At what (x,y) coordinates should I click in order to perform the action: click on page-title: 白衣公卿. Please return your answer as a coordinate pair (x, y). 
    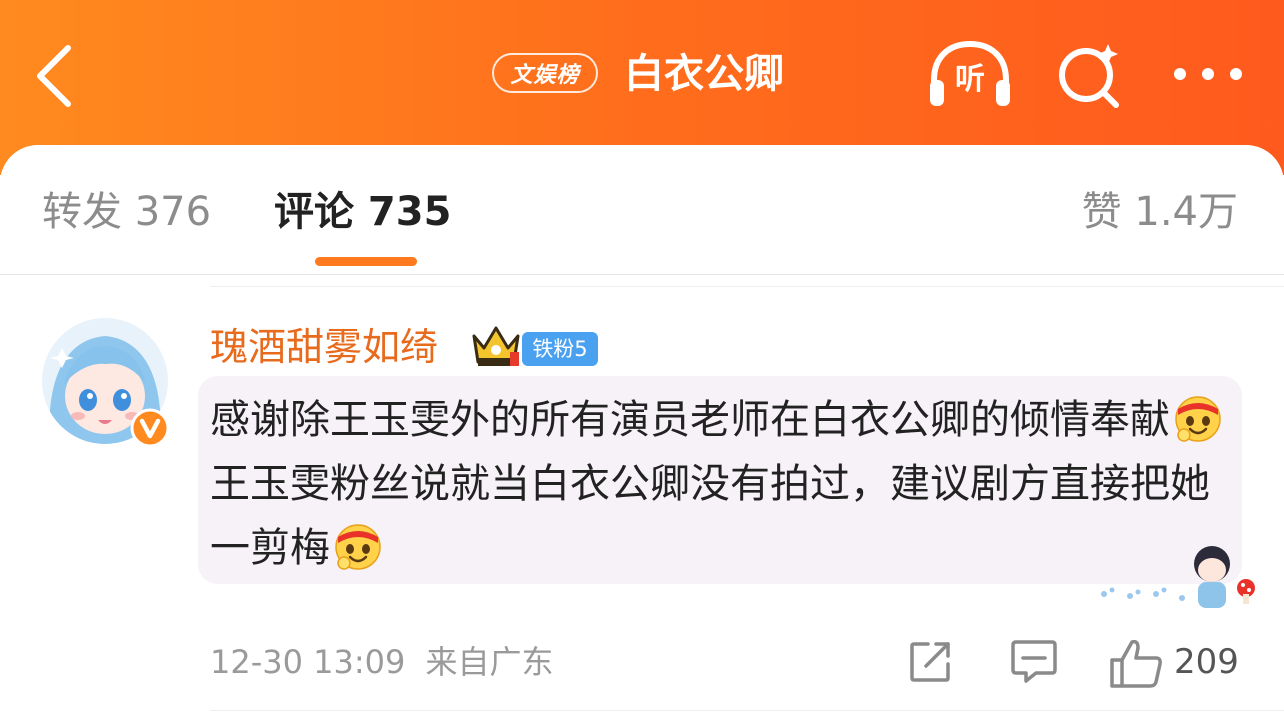
    Looking at the image, I should click on (704, 74).